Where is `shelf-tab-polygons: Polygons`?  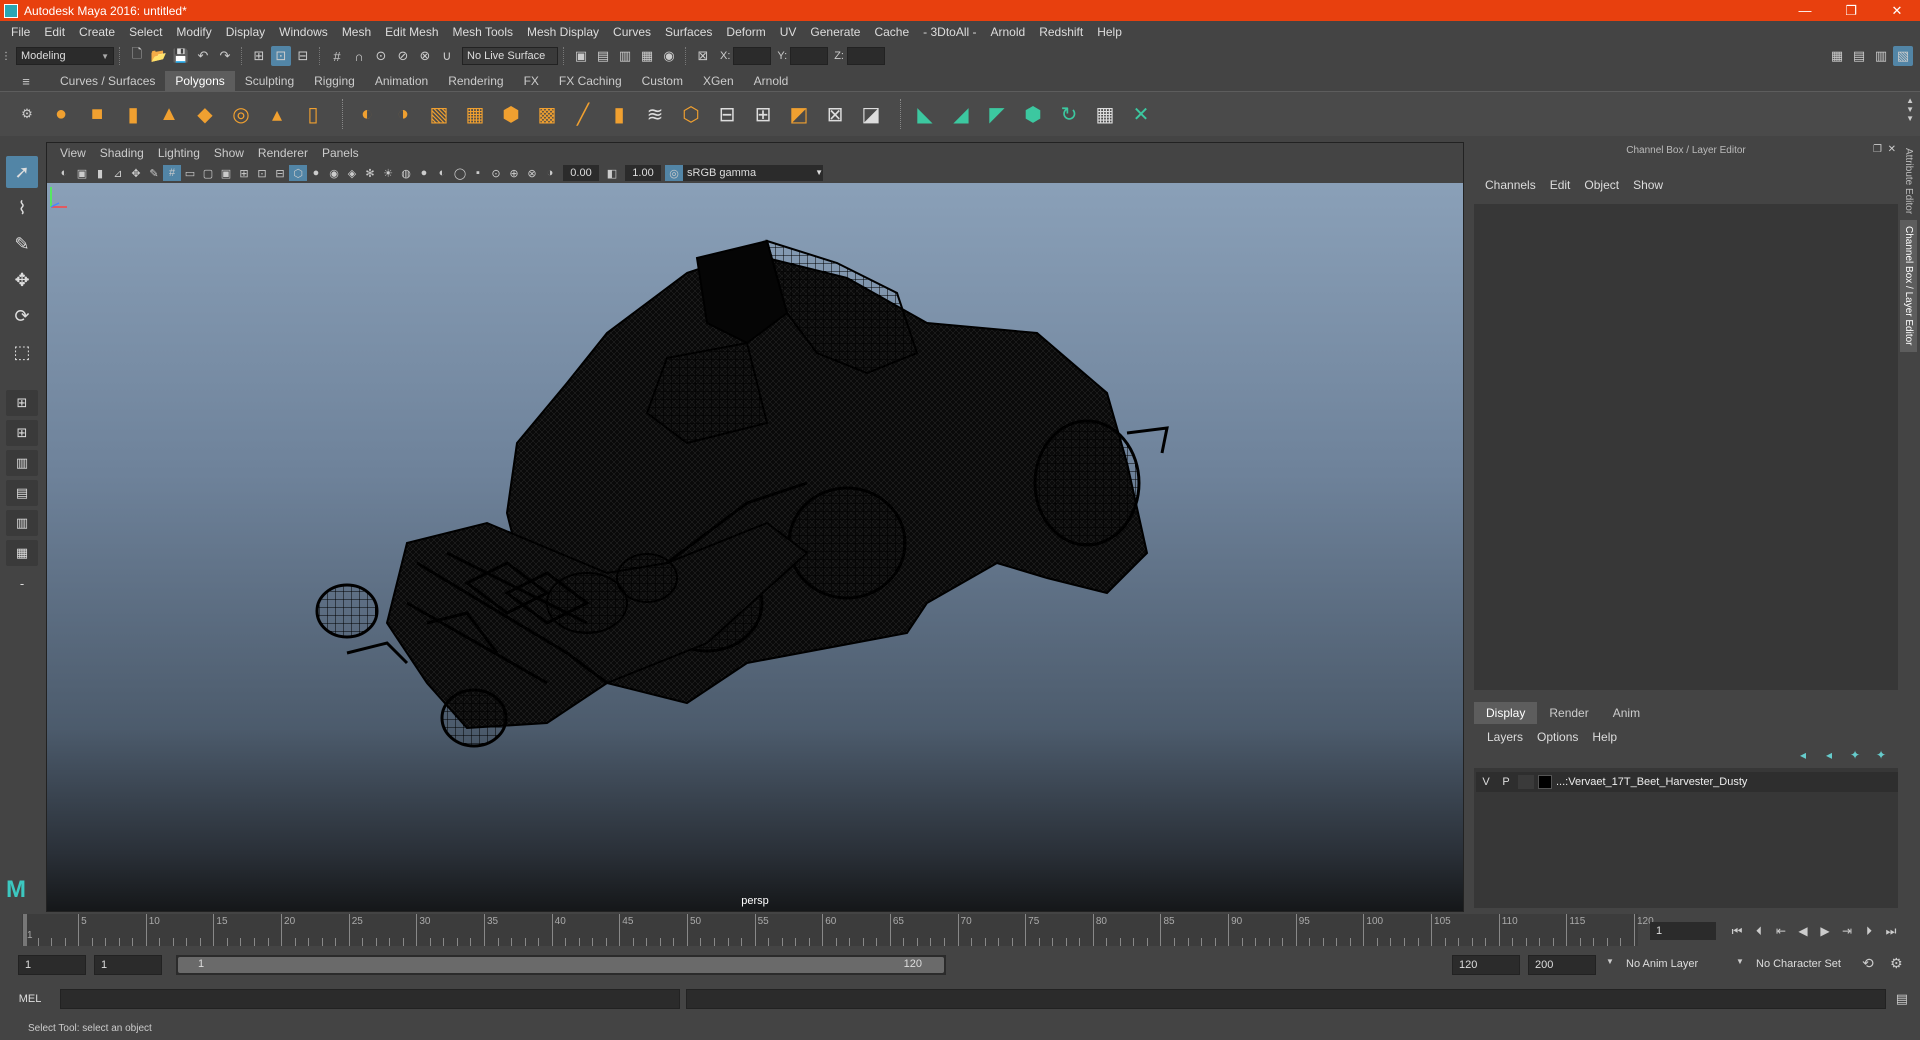 shelf-tab-polygons: Polygons is located at coordinates (200, 81).